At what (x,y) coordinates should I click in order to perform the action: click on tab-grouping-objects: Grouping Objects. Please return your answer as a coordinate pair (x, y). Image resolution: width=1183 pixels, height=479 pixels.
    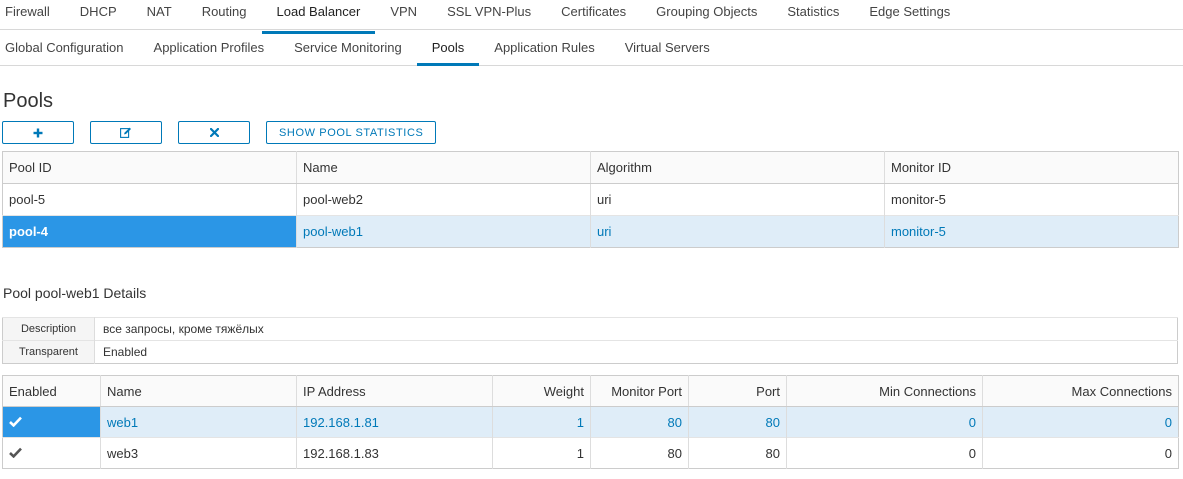
    Looking at the image, I should click on (706, 14).